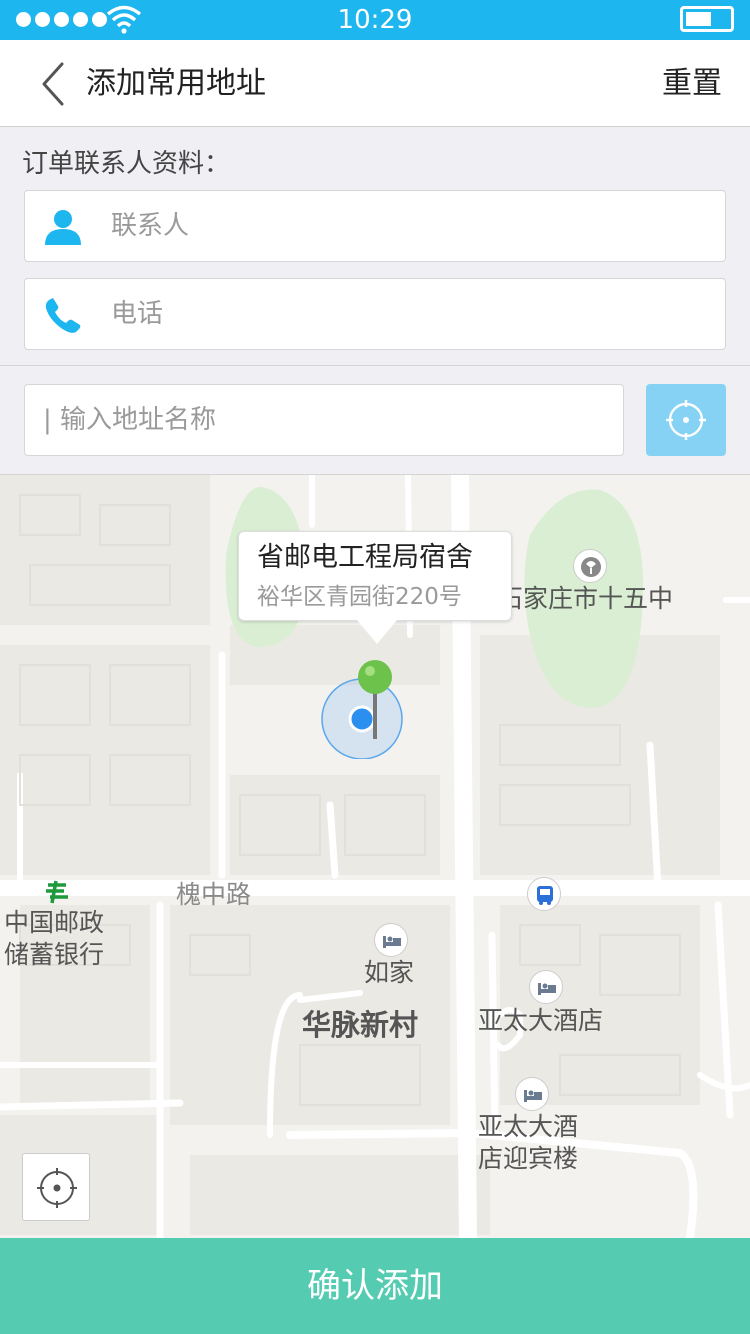 This screenshot has height=1334, width=750. Describe the element at coordinates (126, 164) in the screenshot. I see `contact-section-label: 订单联系人资料：` at that location.